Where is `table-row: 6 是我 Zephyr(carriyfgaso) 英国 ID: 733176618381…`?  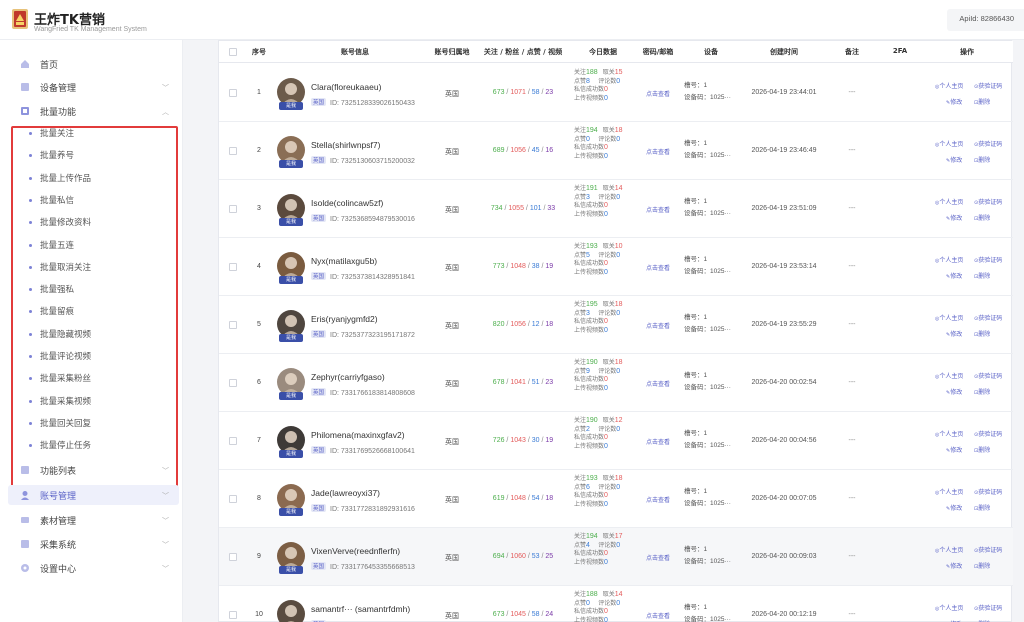
table-row: 6 是我 Zephyr(carriyfgaso) 英国 ID: 733176618381… is located at coordinates (616, 383).